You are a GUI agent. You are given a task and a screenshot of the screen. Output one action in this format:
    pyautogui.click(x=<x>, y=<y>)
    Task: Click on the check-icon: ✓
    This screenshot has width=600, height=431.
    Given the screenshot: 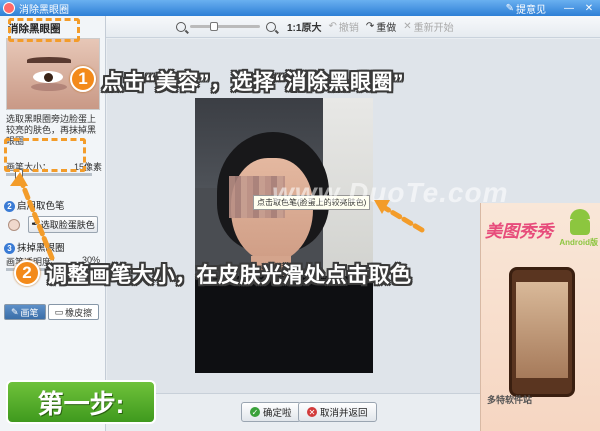 What is the action you would take?
    pyautogui.click(x=255, y=412)
    